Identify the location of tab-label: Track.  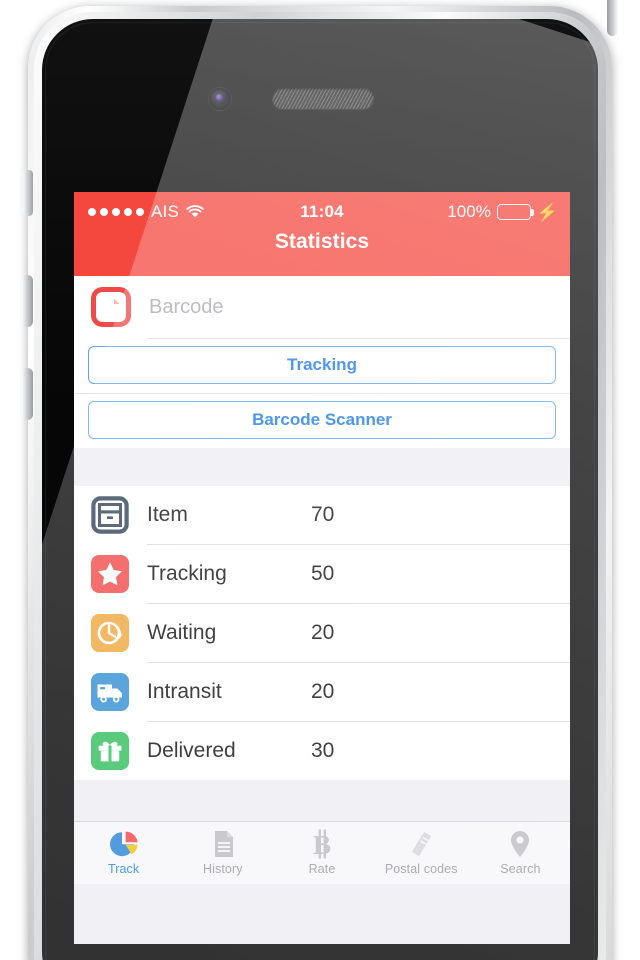
(123, 869).